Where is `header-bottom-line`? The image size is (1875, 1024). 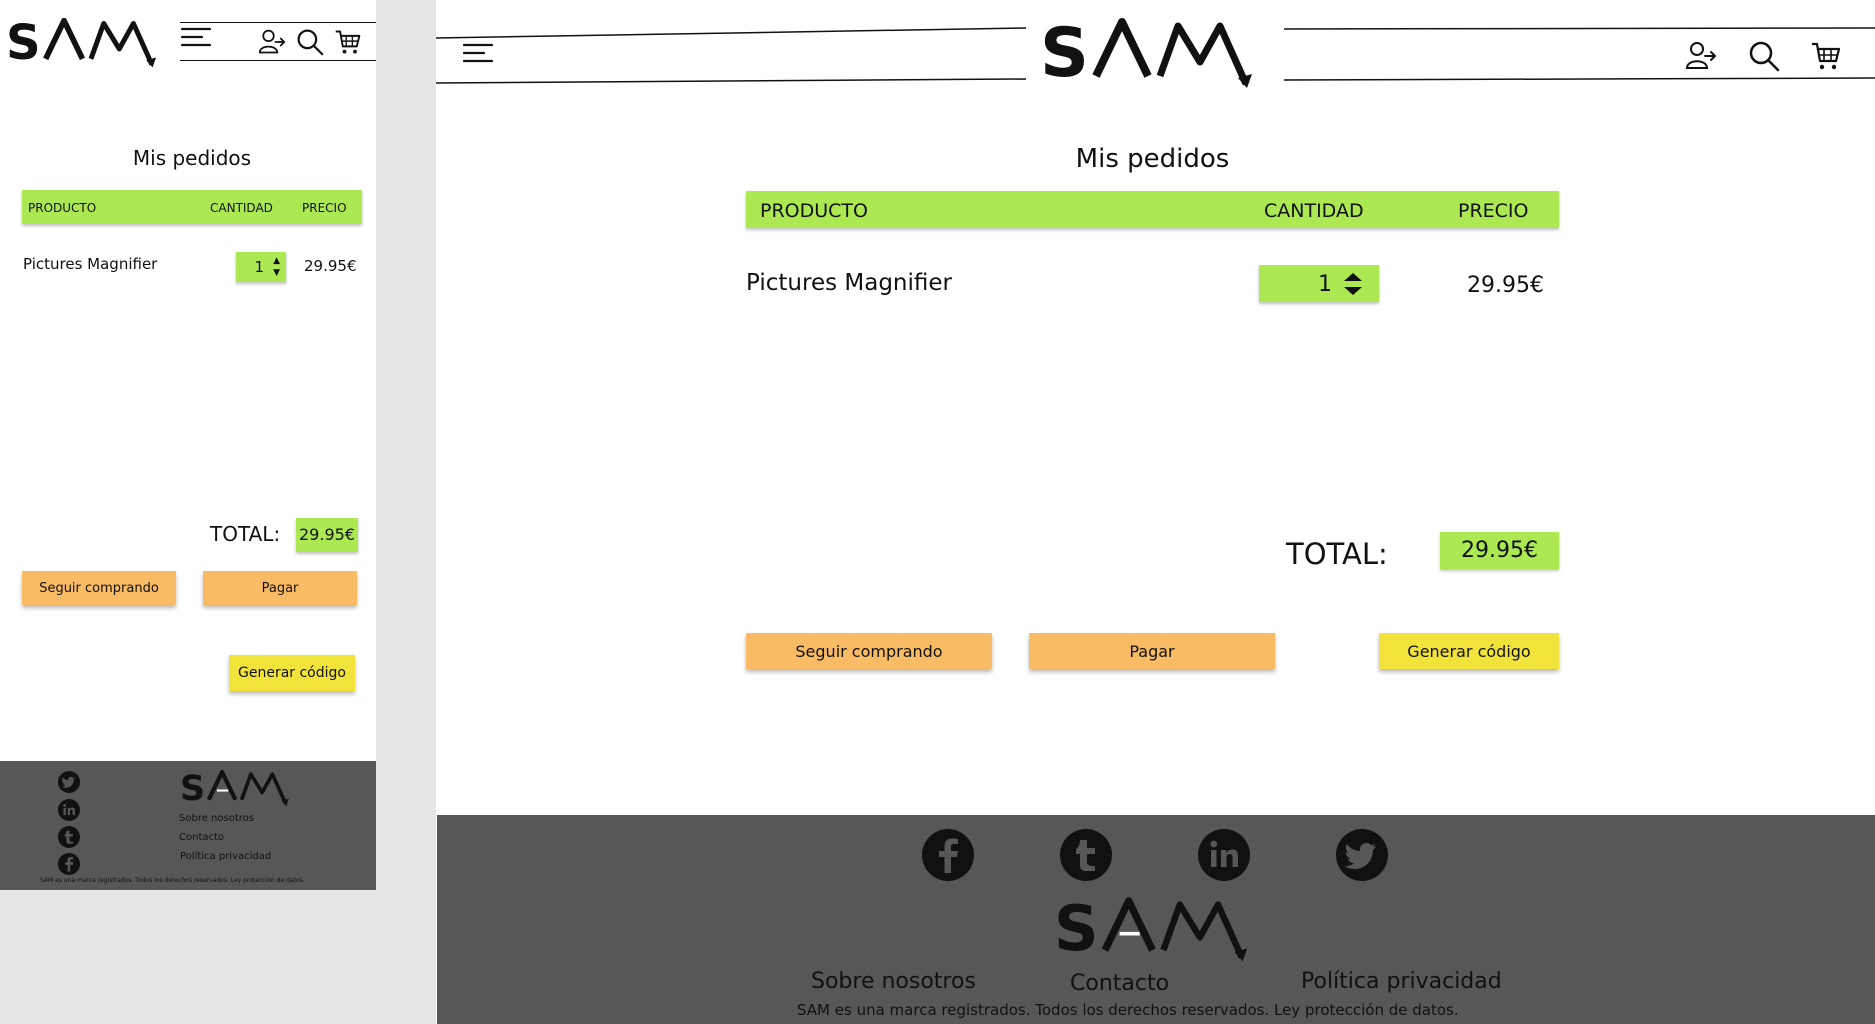
header-bottom-line is located at coordinates (278, 60).